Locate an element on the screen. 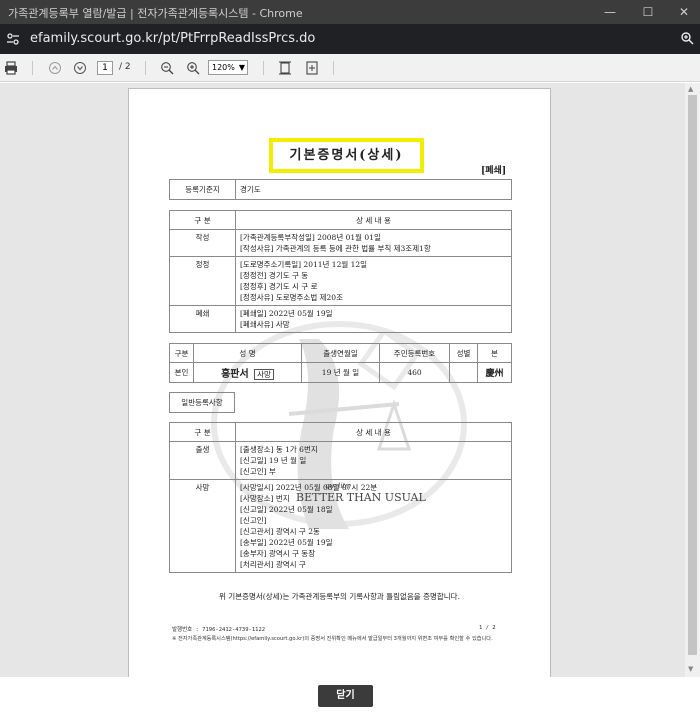 The image size is (700, 714). zoom-icon is located at coordinates (687, 38).